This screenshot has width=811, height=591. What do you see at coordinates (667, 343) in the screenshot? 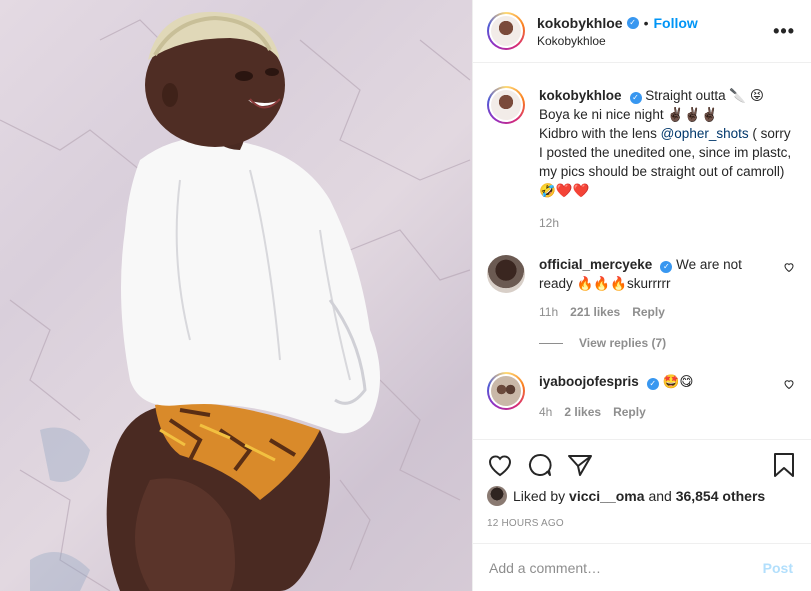
I see `view-replies-button: View replies (7)` at bounding box center [667, 343].